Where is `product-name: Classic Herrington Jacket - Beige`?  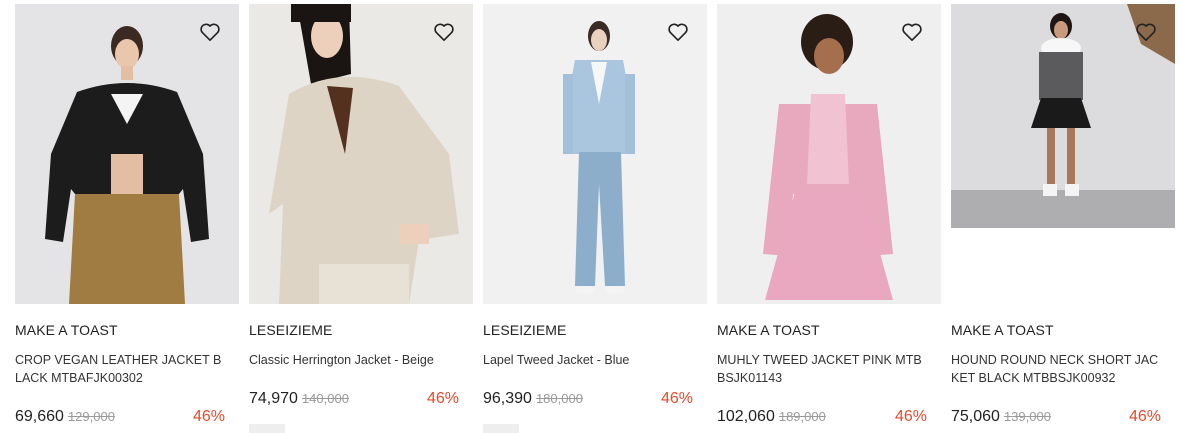
product-name: Classic Herrington Jacket - Beige is located at coordinates (355, 360).